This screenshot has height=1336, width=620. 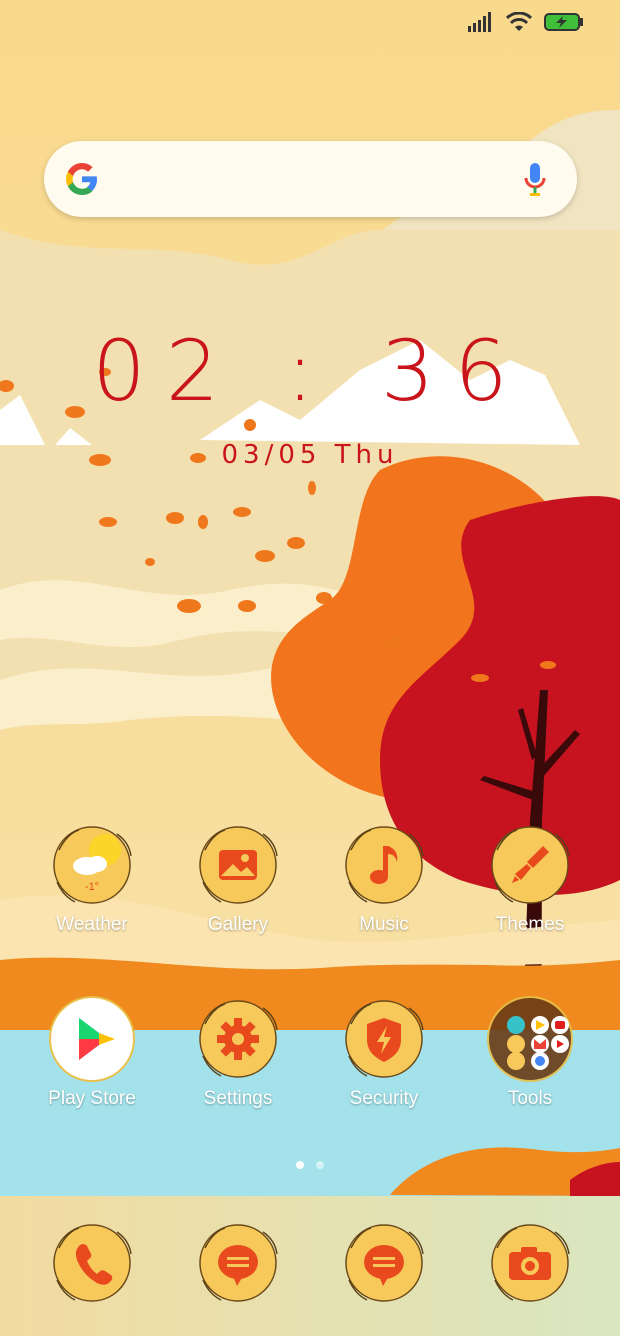 I want to click on chat-icon, so click(x=384, y=1263).